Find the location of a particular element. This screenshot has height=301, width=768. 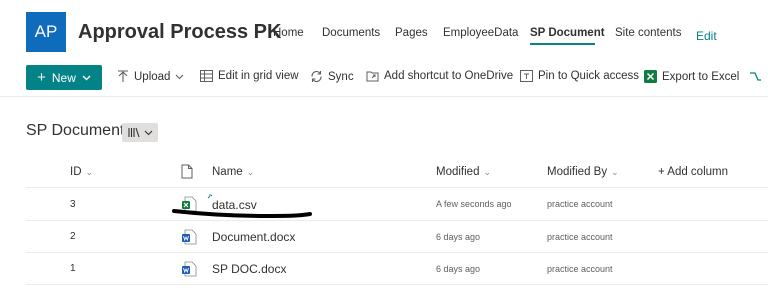

pin-to-quick-access-button: Pin to Quick access is located at coordinates (579, 76).